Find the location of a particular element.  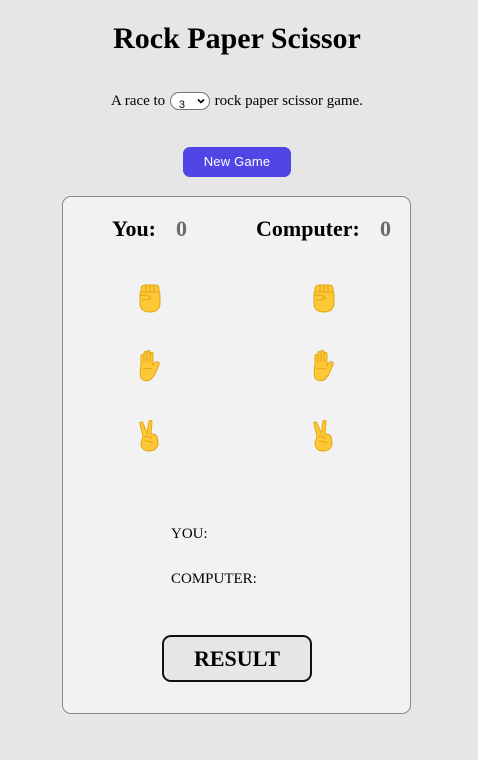

race-settings: A race to 3 rock paper scissor game. is located at coordinates (237, 101).